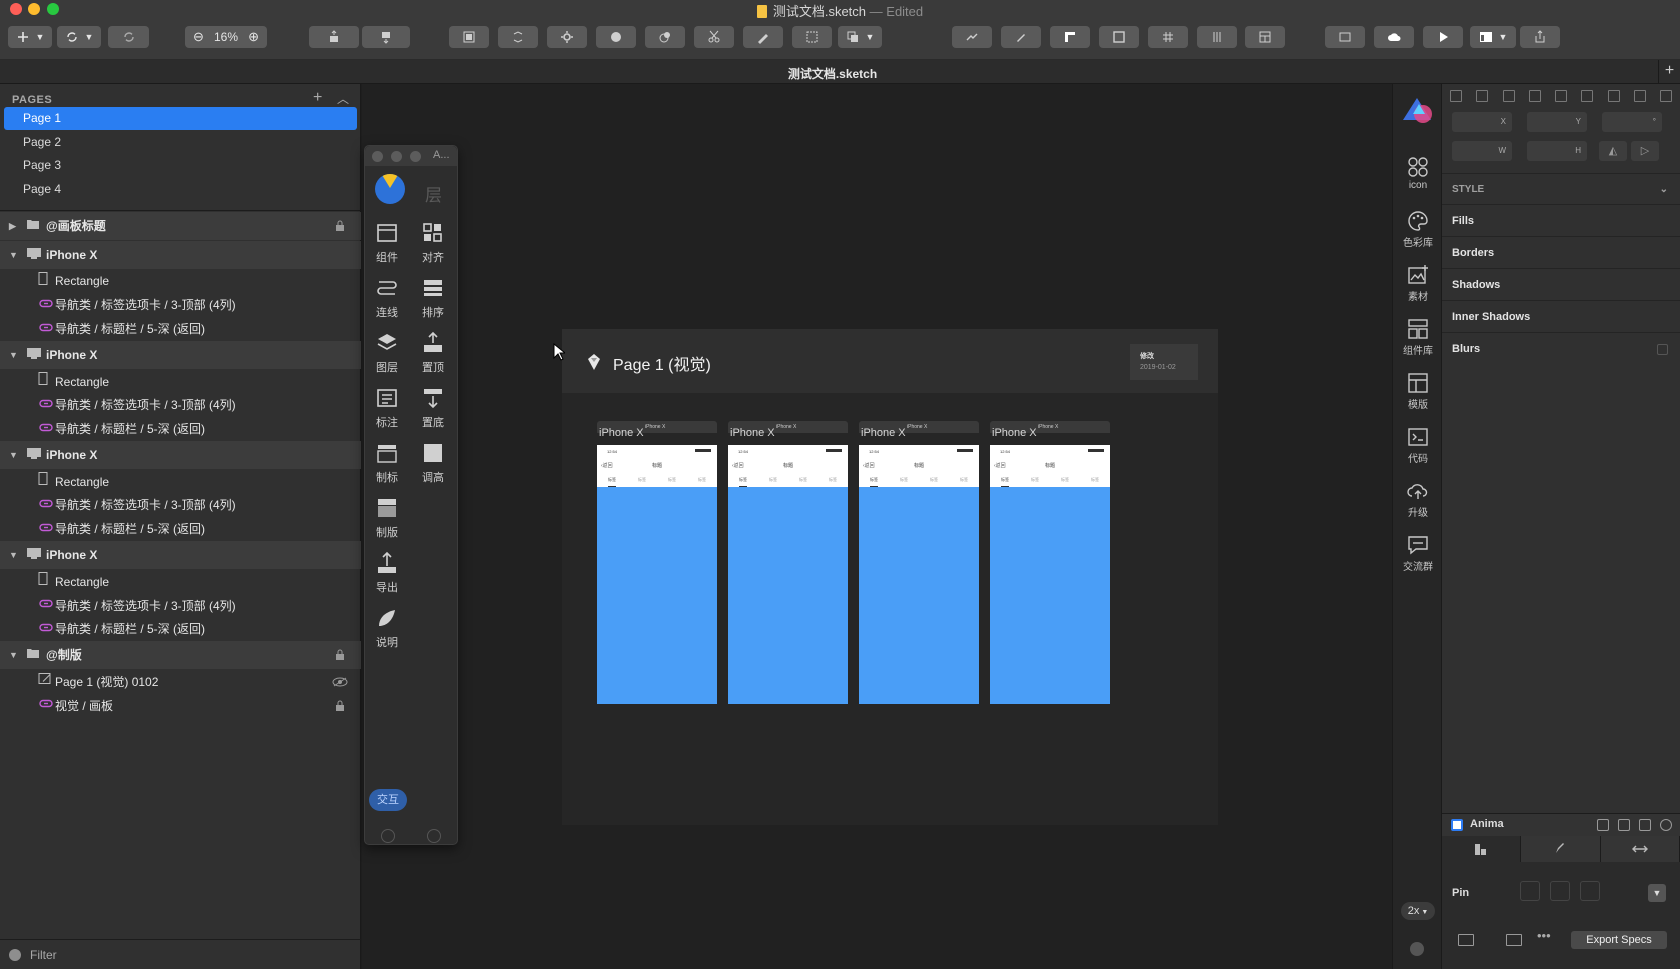 This screenshot has width=1680, height=969. Describe the element at coordinates (180, 189) in the screenshot. I see `page-item: Page 4` at that location.